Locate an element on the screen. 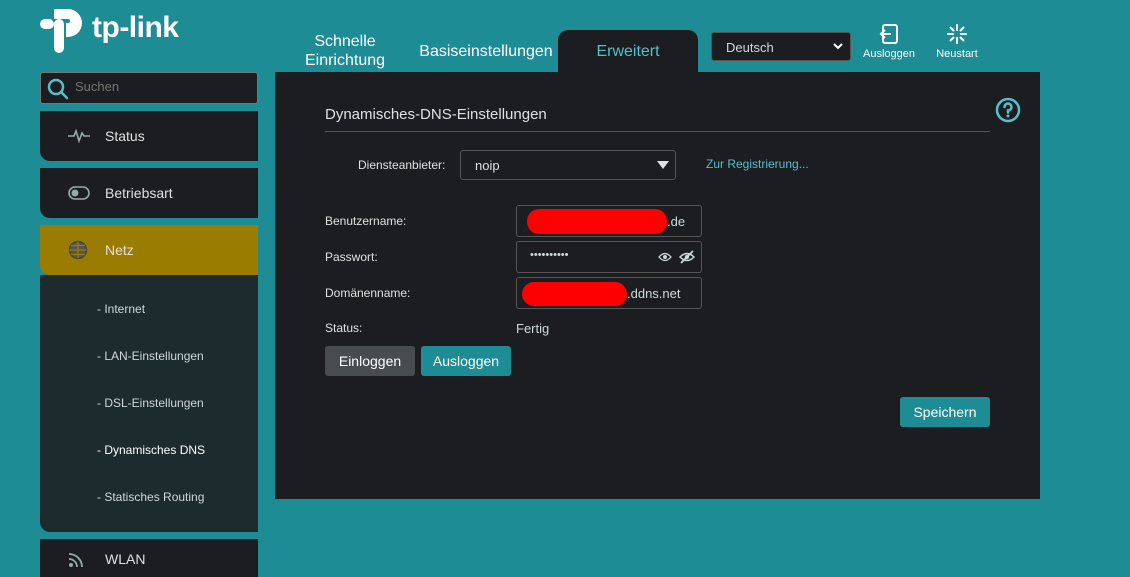  sidebar-item-operation-mode: Betriebsart is located at coordinates (149, 193).